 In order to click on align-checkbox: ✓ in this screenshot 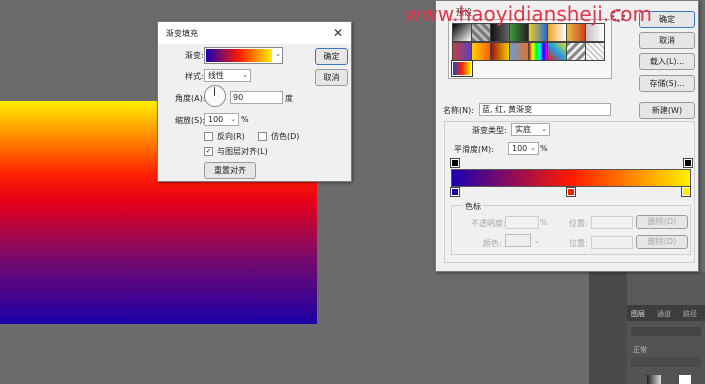, I will do `click(208, 151)`.